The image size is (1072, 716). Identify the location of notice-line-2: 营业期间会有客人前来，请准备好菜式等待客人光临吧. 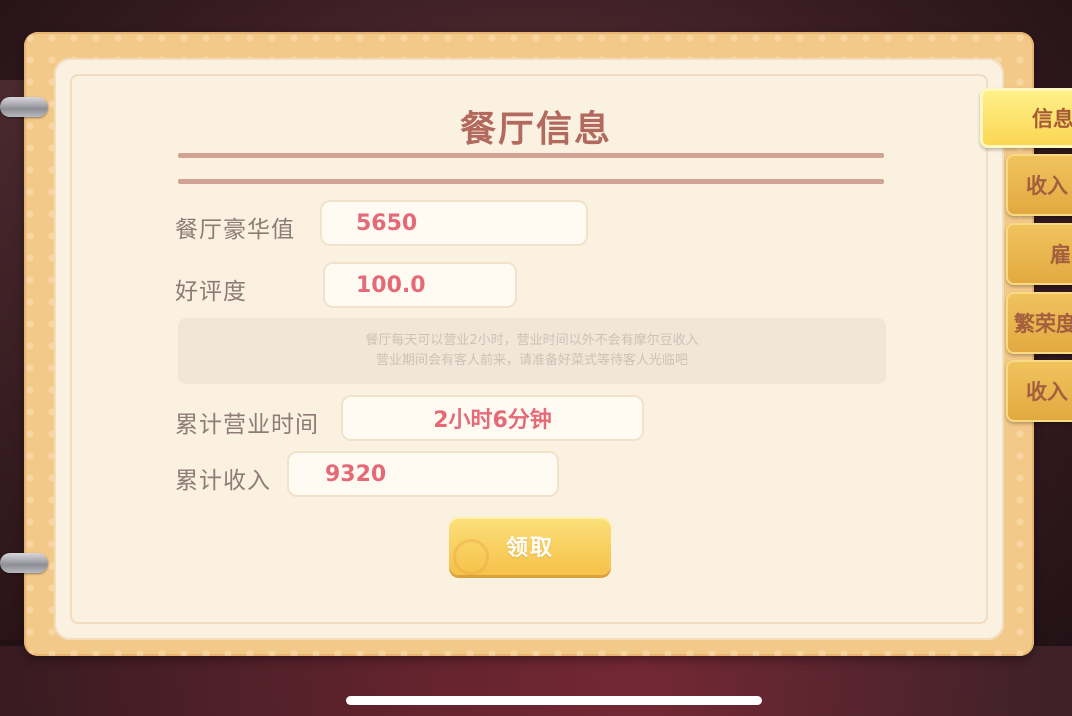
(531, 360).